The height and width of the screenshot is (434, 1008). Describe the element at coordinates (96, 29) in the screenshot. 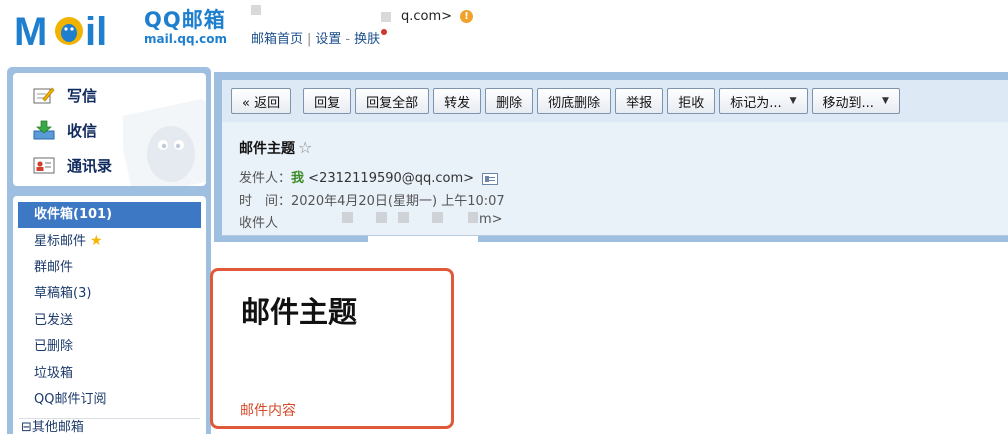

I see `svg-text: il` at that location.